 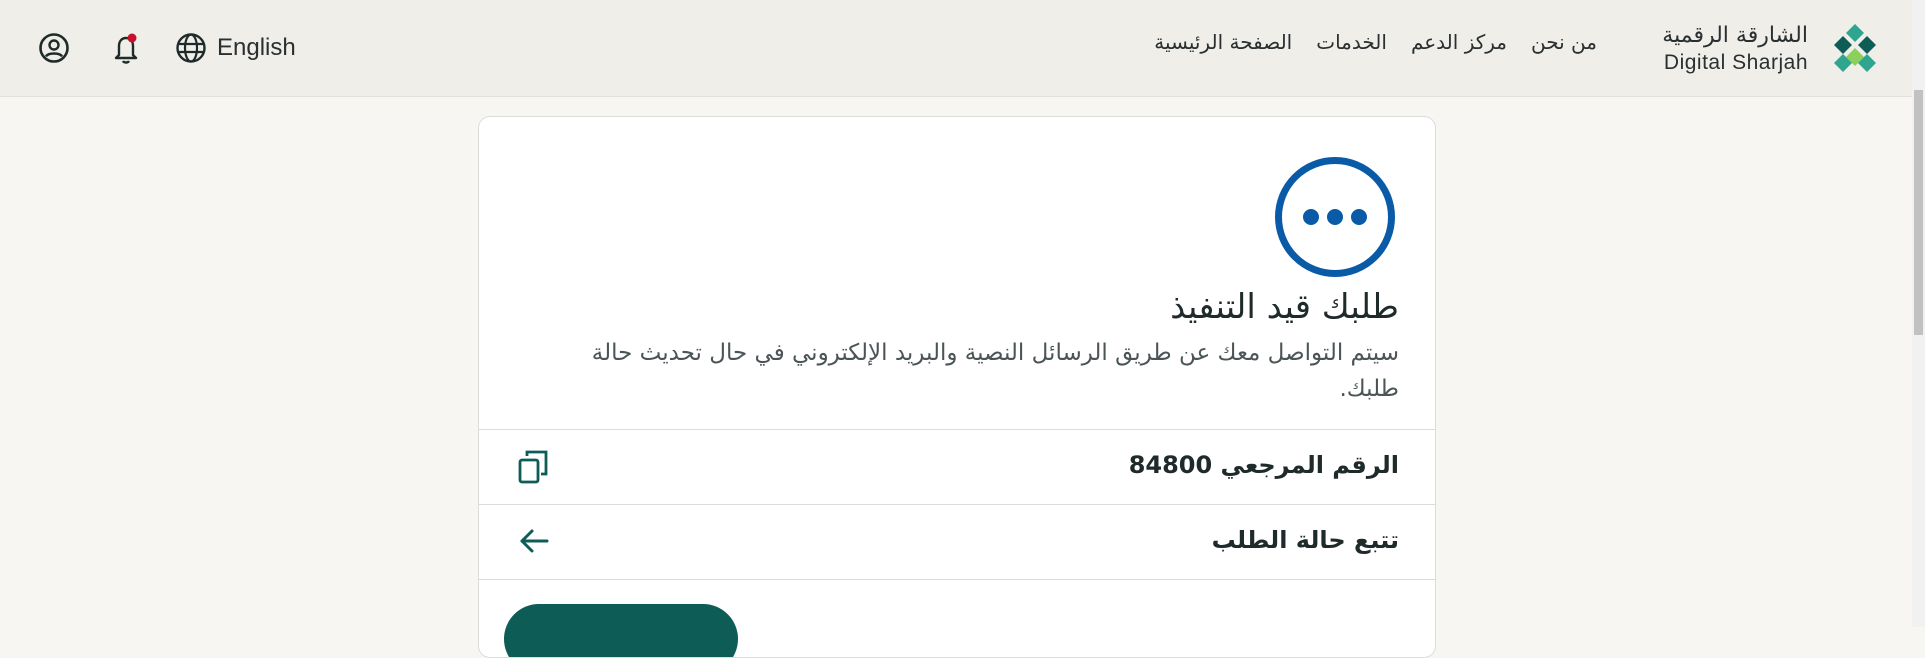 What do you see at coordinates (1735, 62) in the screenshot?
I see `logo-english-name: Digital Sharjah` at bounding box center [1735, 62].